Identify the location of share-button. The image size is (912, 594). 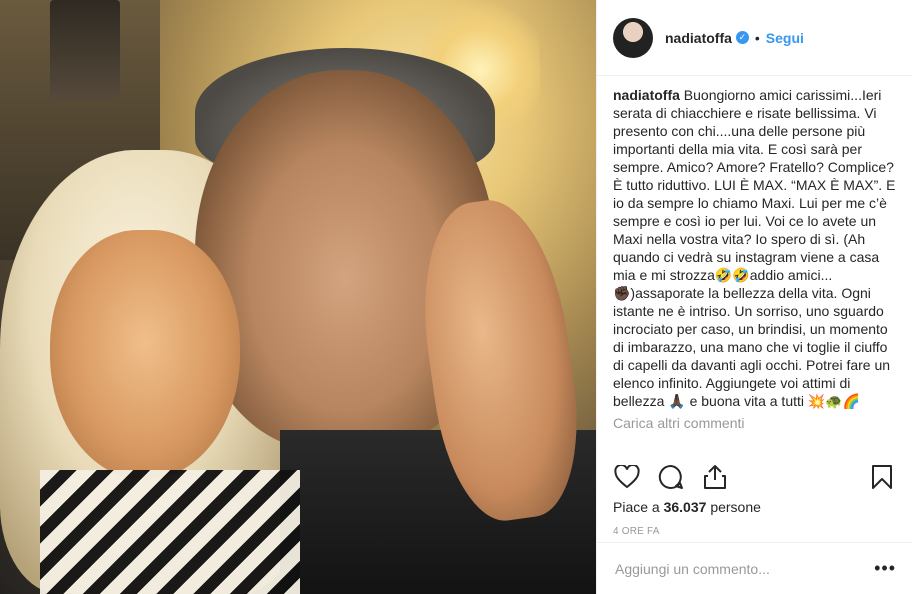
(715, 477).